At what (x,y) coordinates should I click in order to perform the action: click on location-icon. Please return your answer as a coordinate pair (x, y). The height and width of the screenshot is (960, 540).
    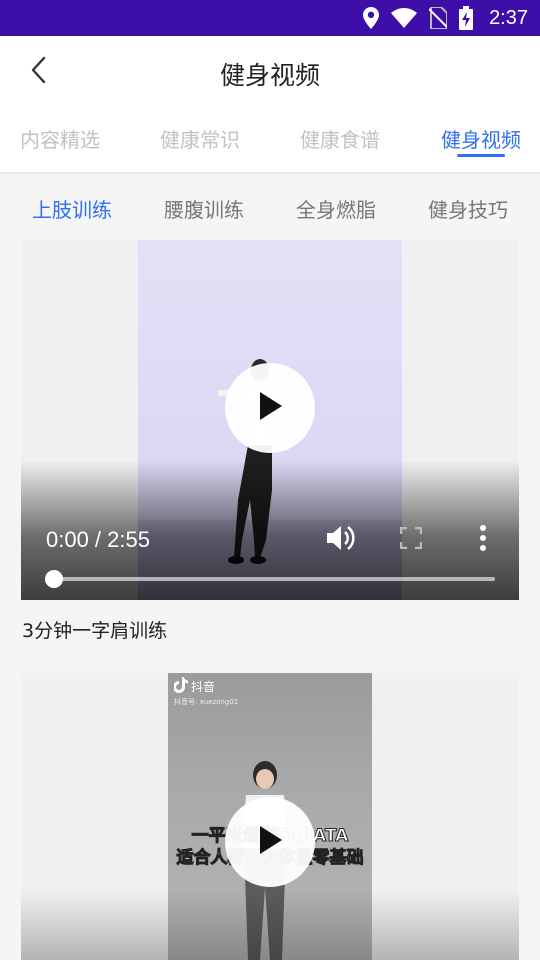
    Looking at the image, I should click on (371, 18).